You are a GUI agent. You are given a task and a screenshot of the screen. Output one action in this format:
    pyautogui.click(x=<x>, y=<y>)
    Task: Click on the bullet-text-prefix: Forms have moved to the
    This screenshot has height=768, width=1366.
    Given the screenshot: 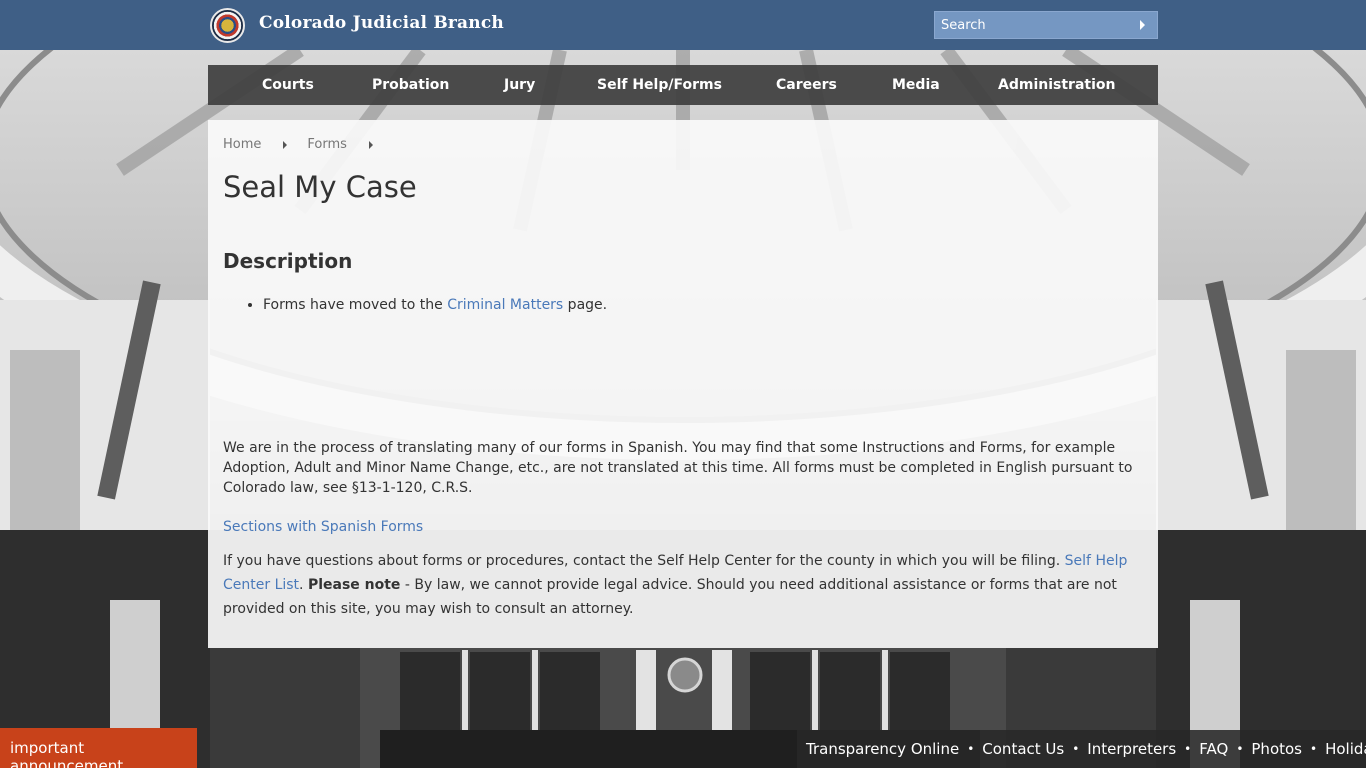 What is the action you would take?
    pyautogui.click(x=355, y=305)
    